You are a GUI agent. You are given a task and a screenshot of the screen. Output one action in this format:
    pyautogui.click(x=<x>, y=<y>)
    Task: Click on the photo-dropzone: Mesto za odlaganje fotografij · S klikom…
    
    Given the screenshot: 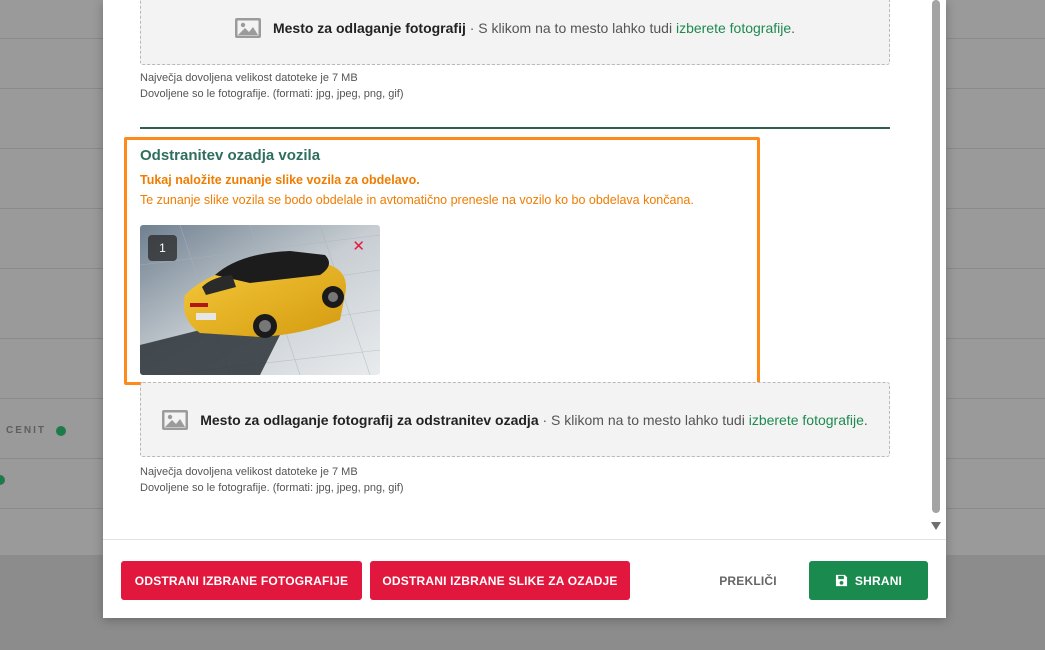 What is the action you would take?
    pyautogui.click(x=515, y=32)
    